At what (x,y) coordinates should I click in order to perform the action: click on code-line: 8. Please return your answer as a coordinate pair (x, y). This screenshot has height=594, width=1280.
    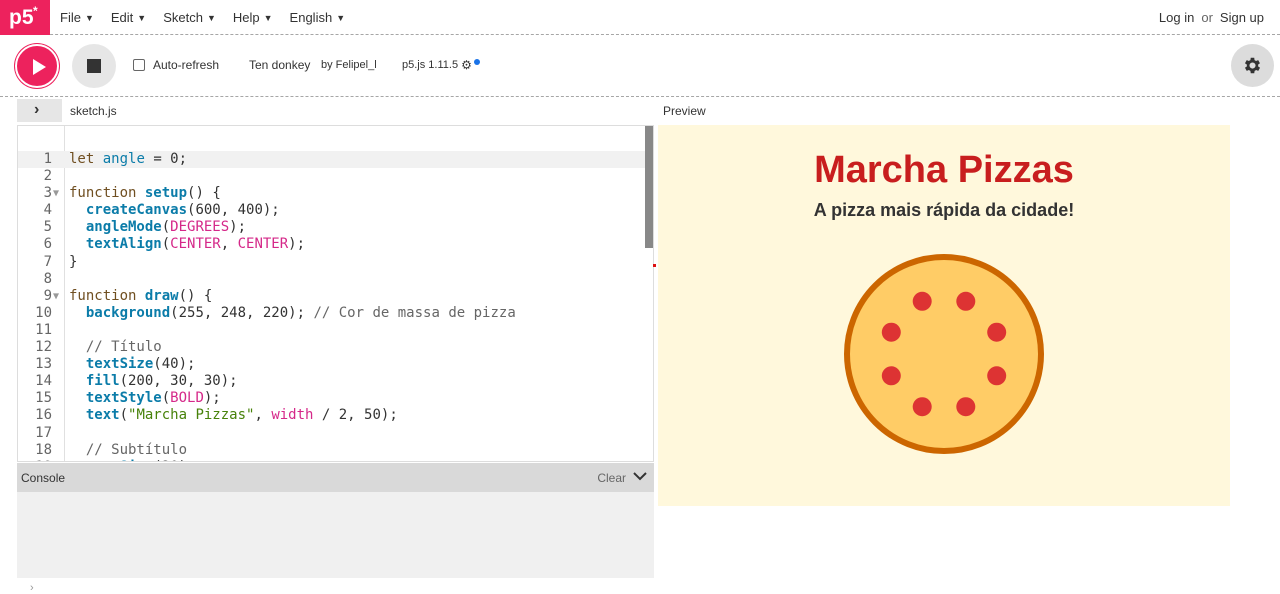
    Looking at the image, I should click on (47, 278).